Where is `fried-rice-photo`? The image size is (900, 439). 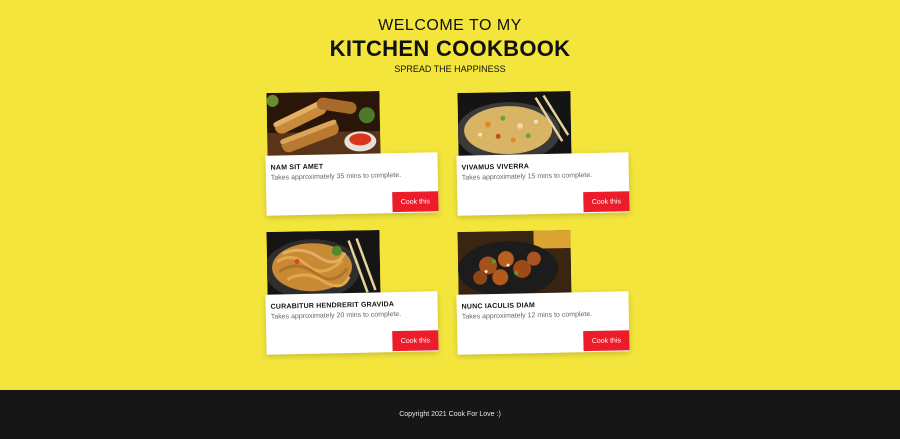
fried-rice-photo is located at coordinates (514, 125).